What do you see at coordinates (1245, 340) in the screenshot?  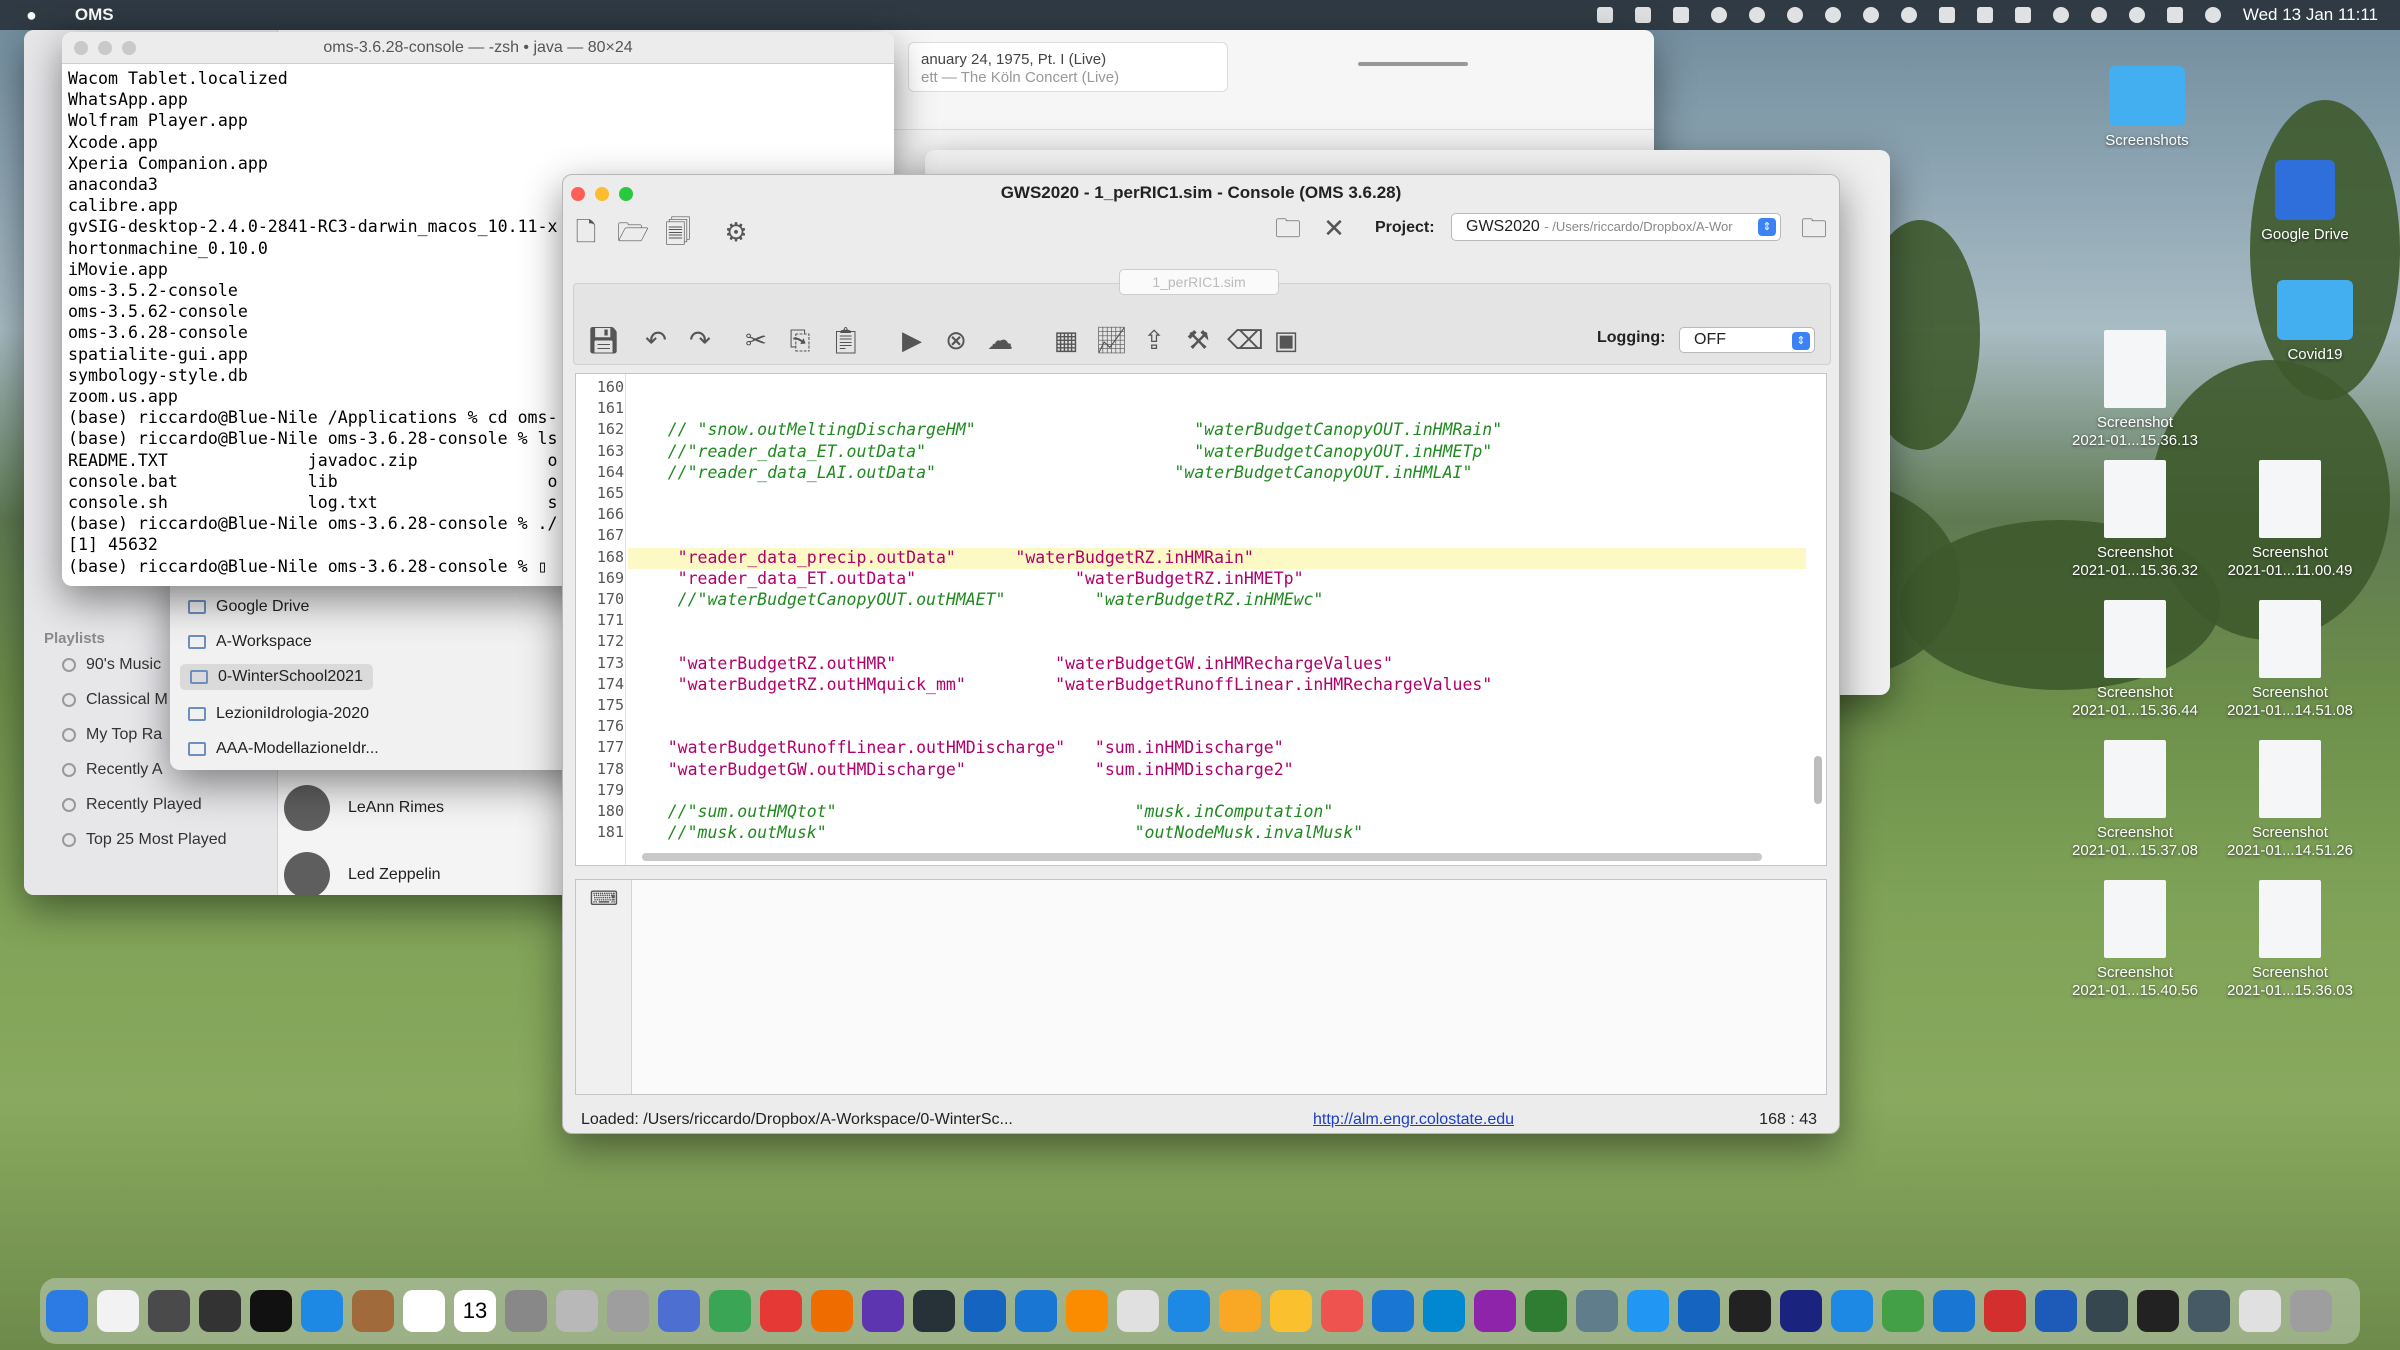 I see `eraser-icon: ⌫` at bounding box center [1245, 340].